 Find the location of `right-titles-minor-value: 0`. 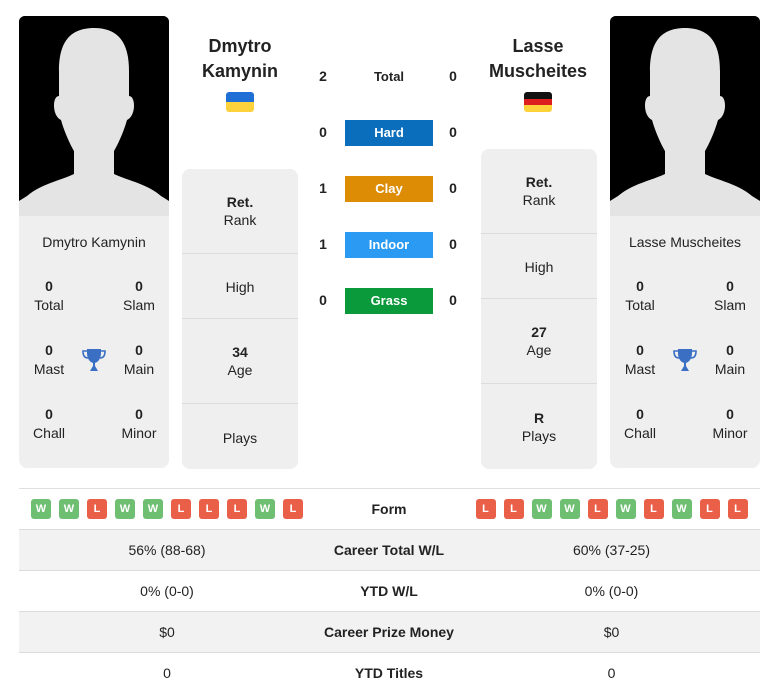

right-titles-minor-value: 0 is located at coordinates (730, 414).